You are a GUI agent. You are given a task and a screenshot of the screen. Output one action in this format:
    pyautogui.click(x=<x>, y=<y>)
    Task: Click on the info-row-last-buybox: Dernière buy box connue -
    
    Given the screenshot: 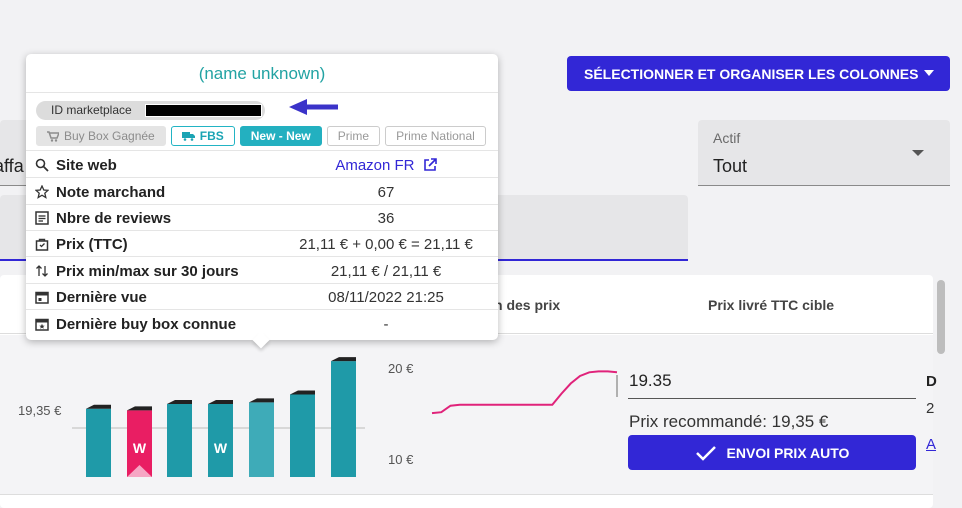 What is the action you would take?
    pyautogui.click(x=262, y=324)
    